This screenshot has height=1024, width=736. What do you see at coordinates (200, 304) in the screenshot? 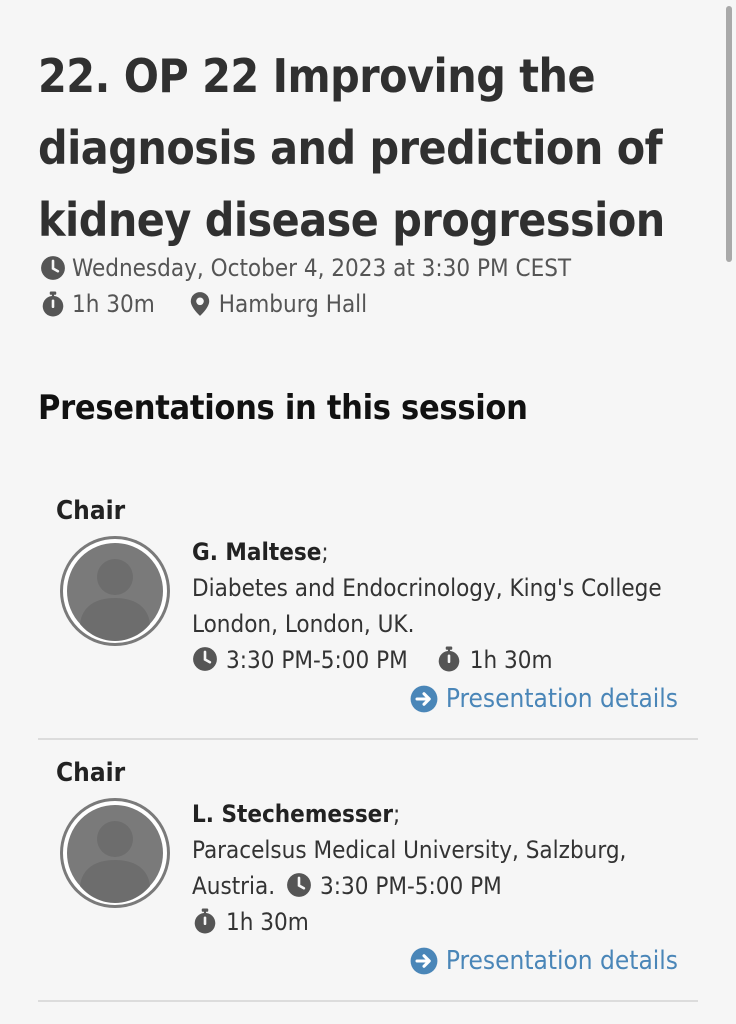
I see `location-pin-icon` at bounding box center [200, 304].